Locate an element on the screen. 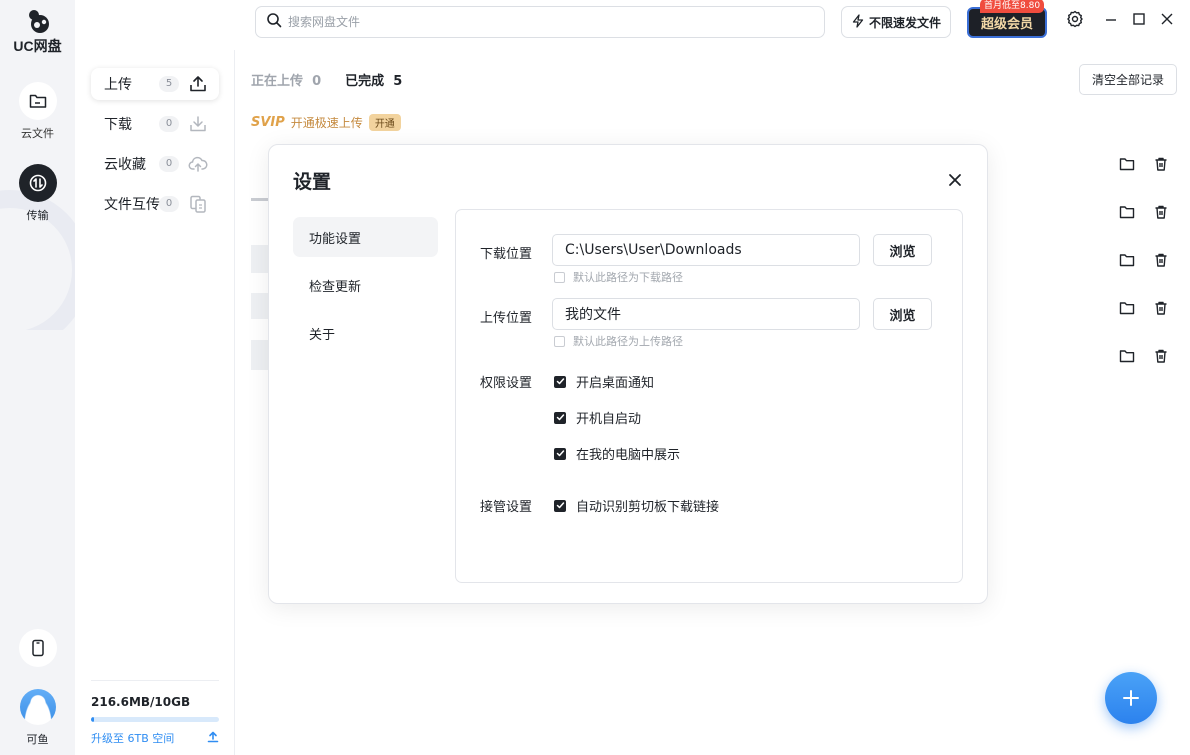 Image resolution: width=1190 pixels, height=755 pixels. tab-uploading: 正在上传 0 is located at coordinates (286, 79).